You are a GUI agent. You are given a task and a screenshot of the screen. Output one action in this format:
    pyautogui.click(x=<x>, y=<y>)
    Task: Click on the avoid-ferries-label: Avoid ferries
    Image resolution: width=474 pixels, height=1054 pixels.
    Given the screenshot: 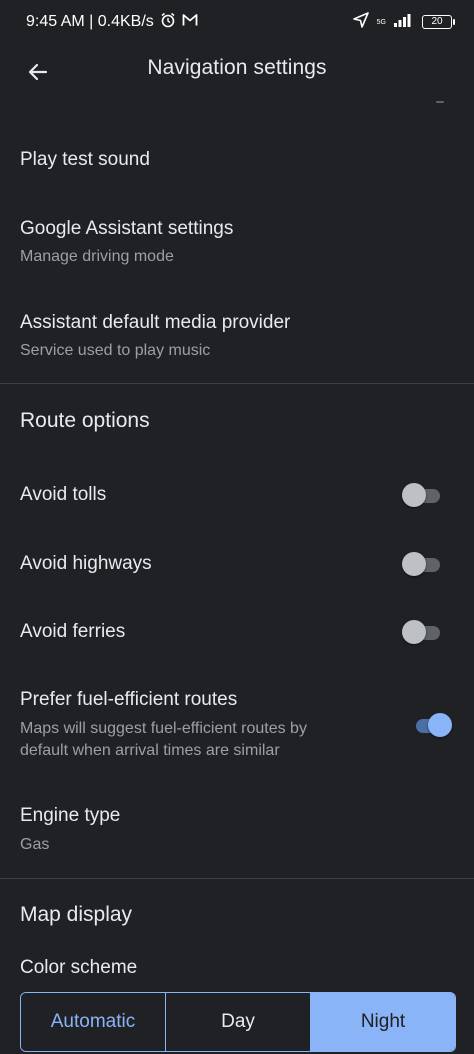 What is the action you would take?
    pyautogui.click(x=73, y=631)
    